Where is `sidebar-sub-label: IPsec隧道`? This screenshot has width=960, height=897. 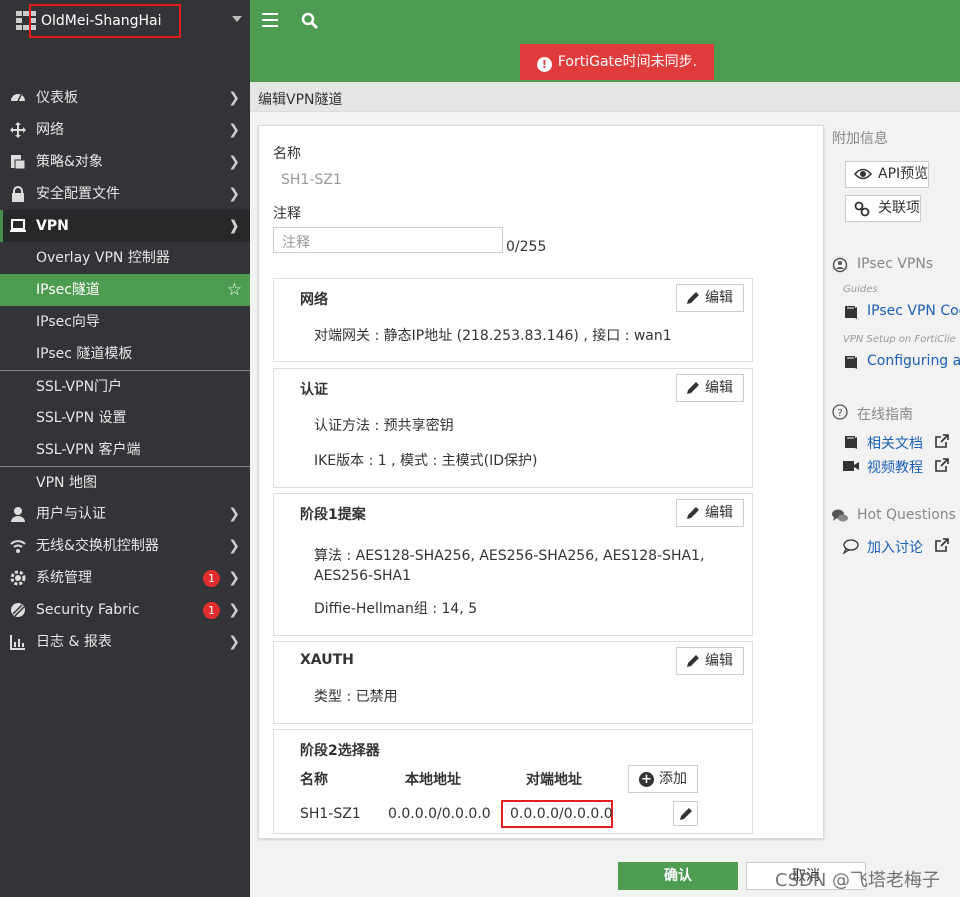 sidebar-sub-label: IPsec隧道 is located at coordinates (68, 290).